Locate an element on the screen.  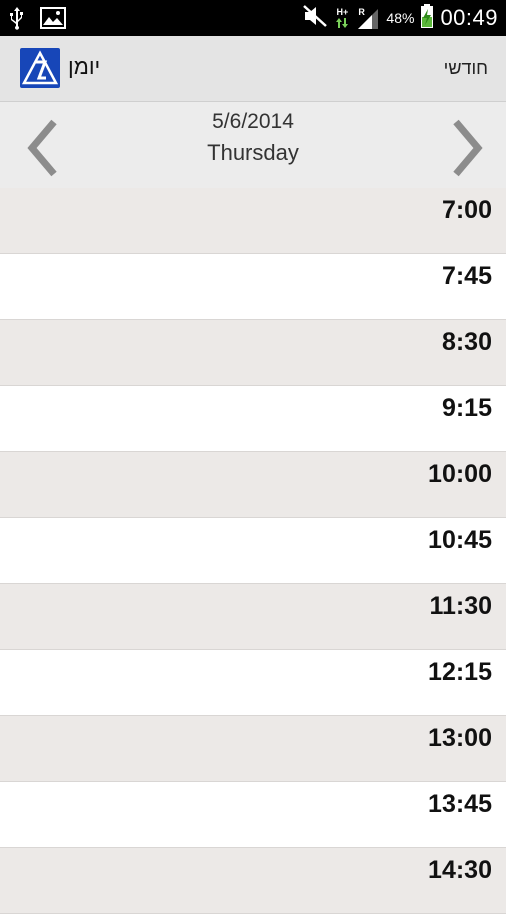
signal-group: R is located at coordinates (368, 18).